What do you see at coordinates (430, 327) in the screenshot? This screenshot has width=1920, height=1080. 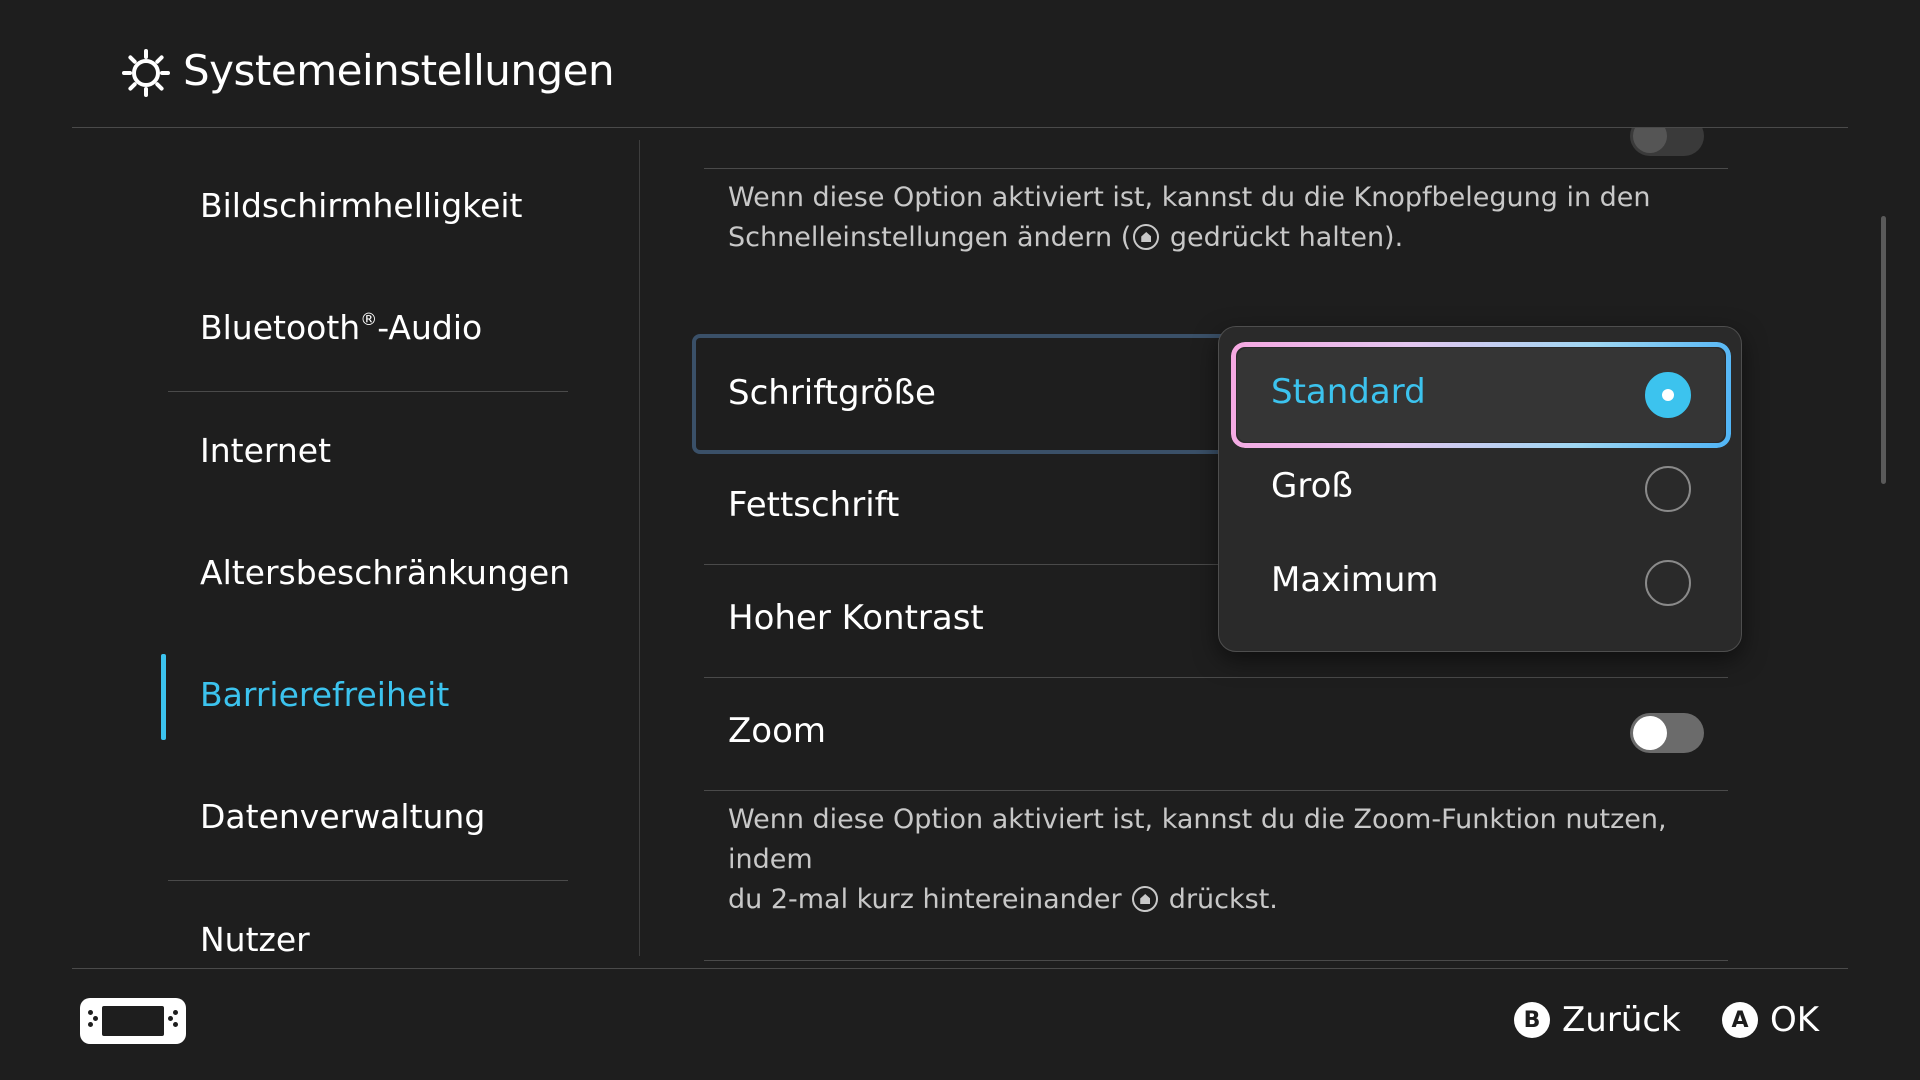 I see `sidebar-item-label-suffix: -Audio` at bounding box center [430, 327].